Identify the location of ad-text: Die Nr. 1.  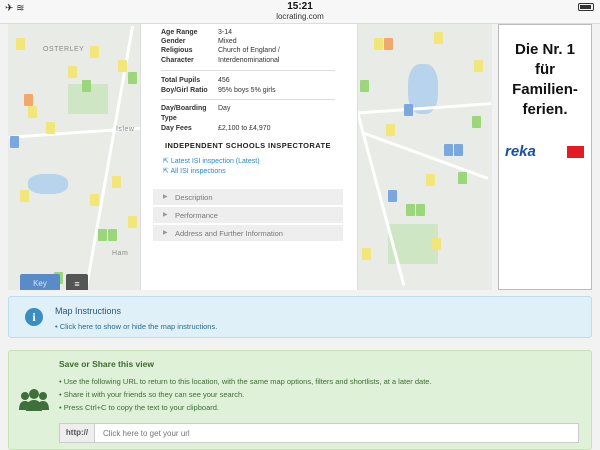
(545, 49).